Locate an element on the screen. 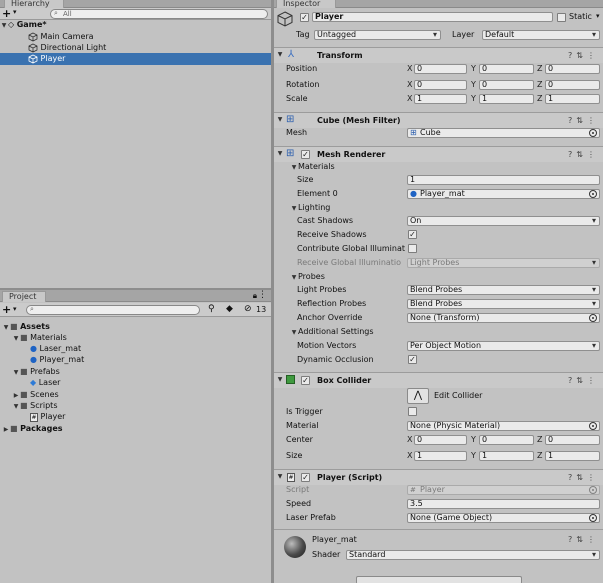 The height and width of the screenshot is (583, 603). project-tab: Project is located at coordinates (24, 296).